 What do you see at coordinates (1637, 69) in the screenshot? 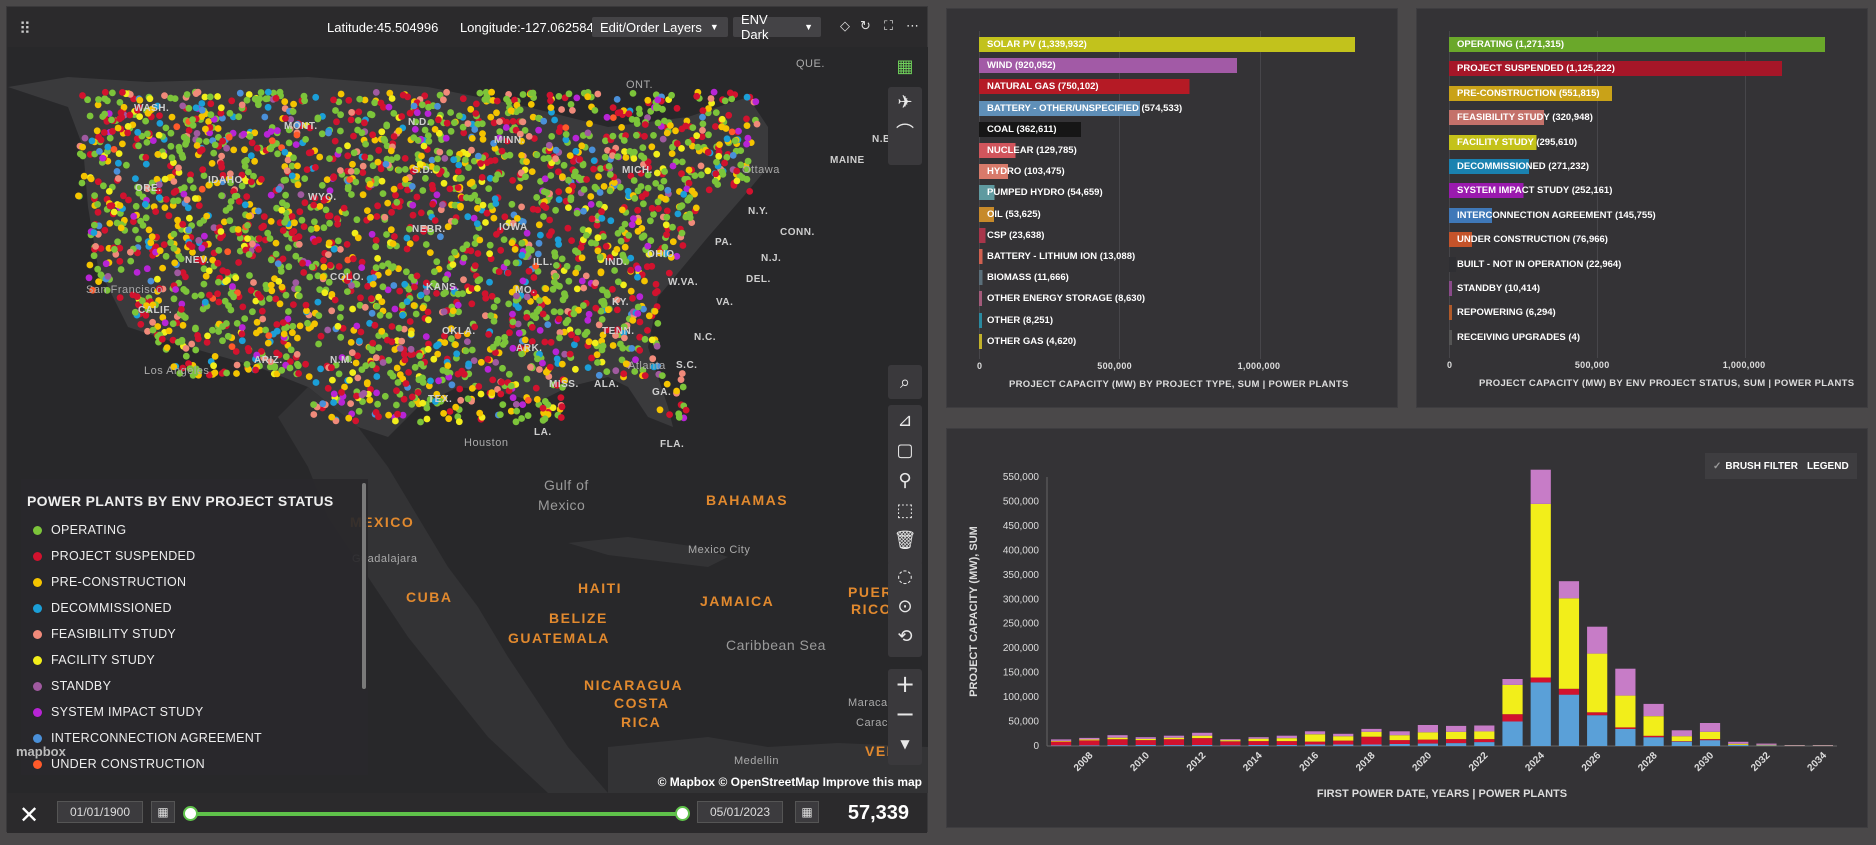
I see `bar: PROJECT SUSPENDED (1,125,222)` at bounding box center [1637, 69].